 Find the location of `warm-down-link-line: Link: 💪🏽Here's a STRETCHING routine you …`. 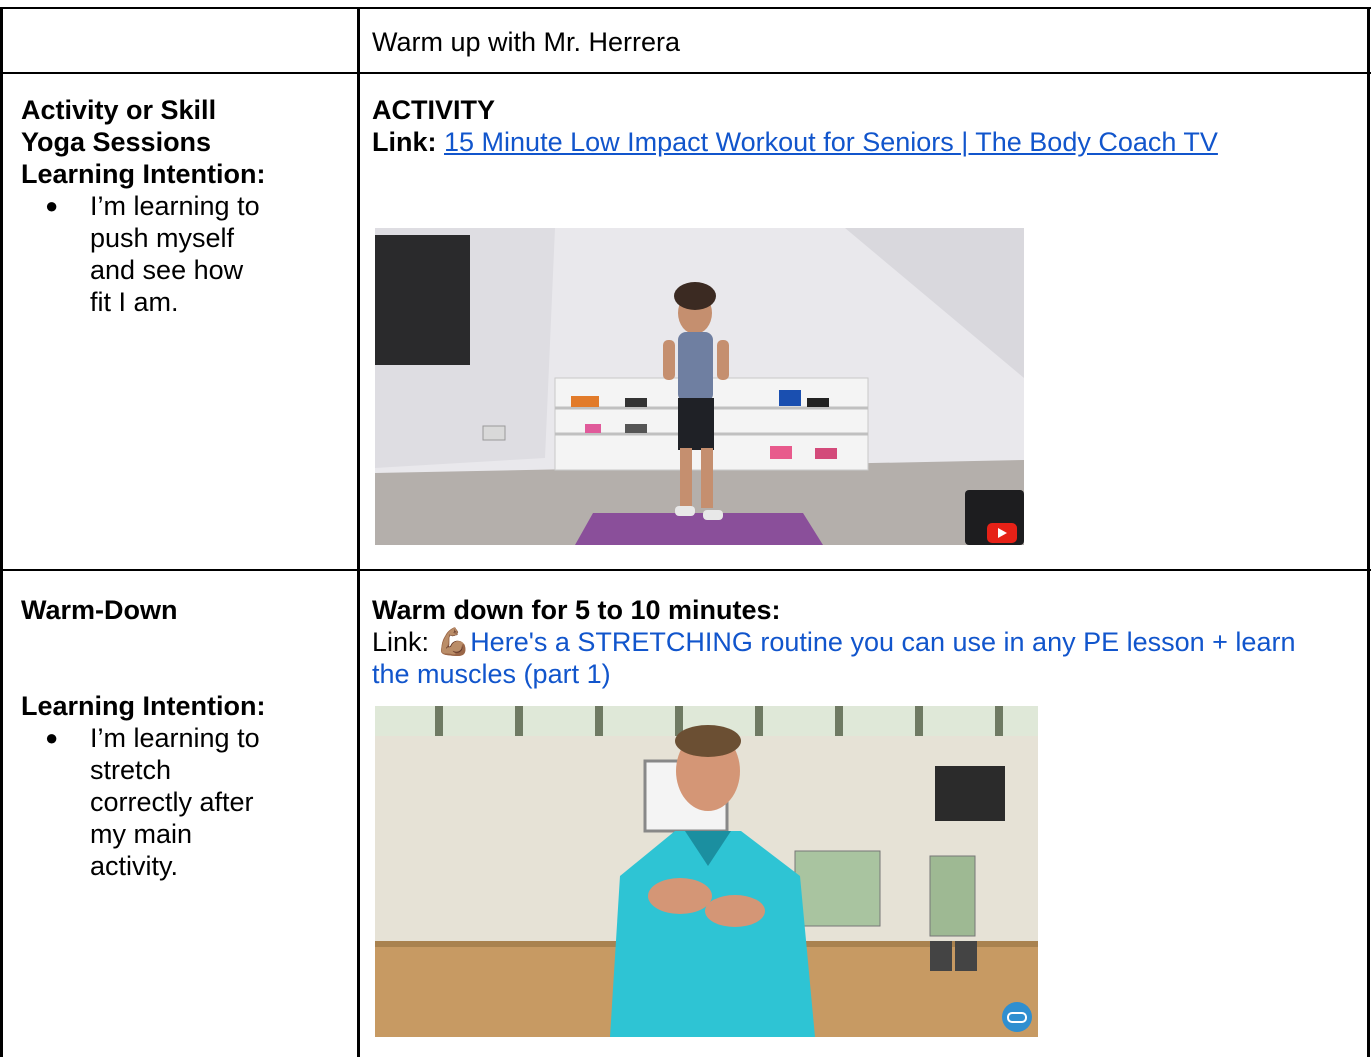

warm-down-link-line: Link: 💪🏽Here's a STRETCHING routine you … is located at coordinates (852, 658).